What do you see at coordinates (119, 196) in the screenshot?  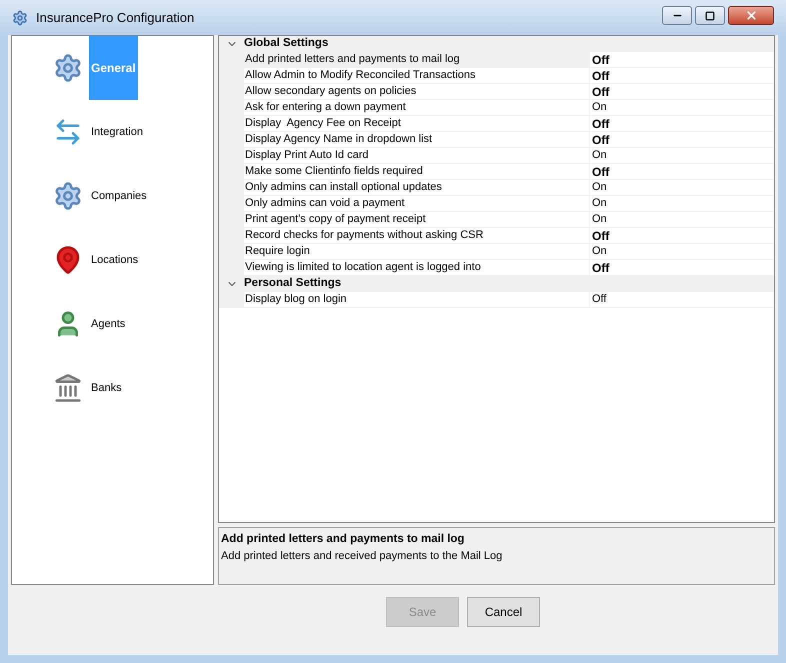 I see `sidebar-item: Companies` at bounding box center [119, 196].